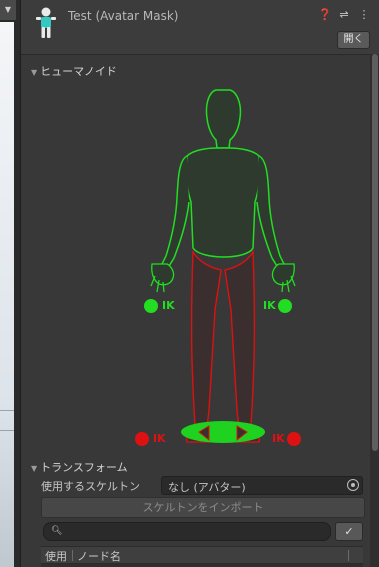 The height and width of the screenshot is (567, 379). I want to click on skeleton-value: なし (アバター), so click(207, 487).